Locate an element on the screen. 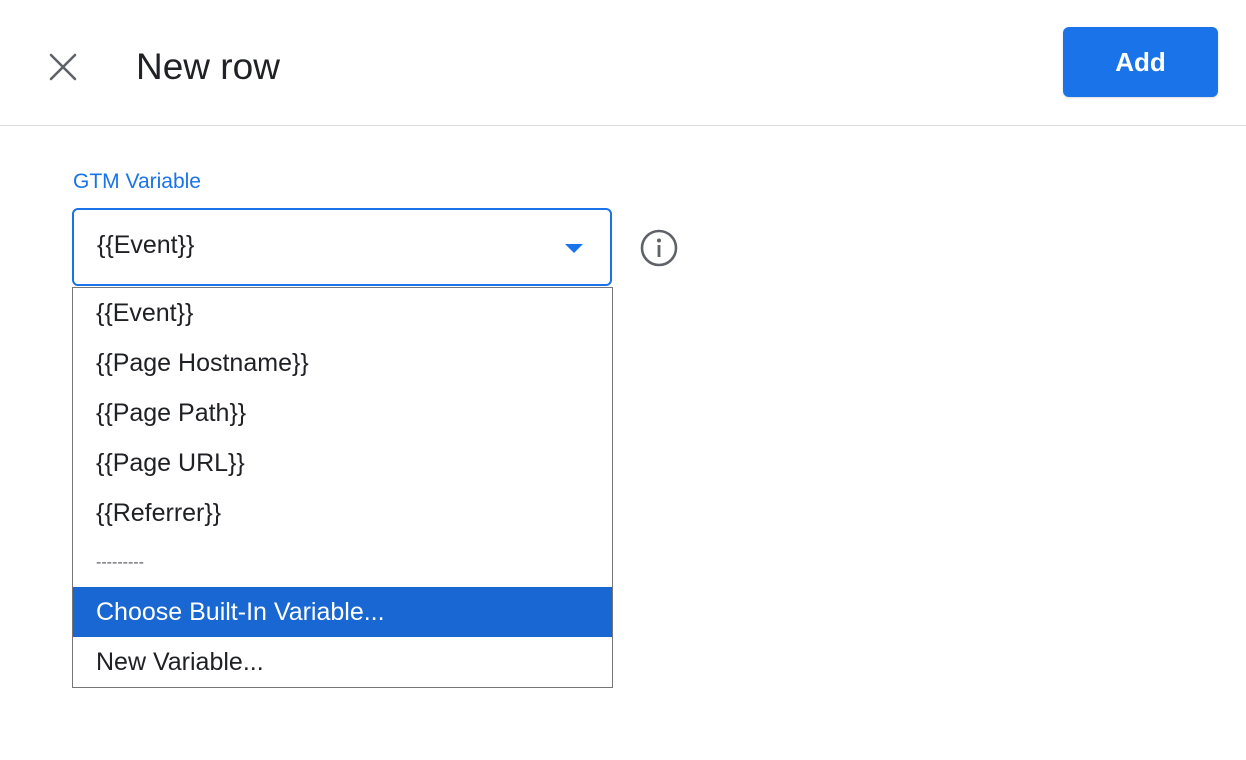 The width and height of the screenshot is (1246, 760). gtm-variable-select: {{Event}} is located at coordinates (342, 247).